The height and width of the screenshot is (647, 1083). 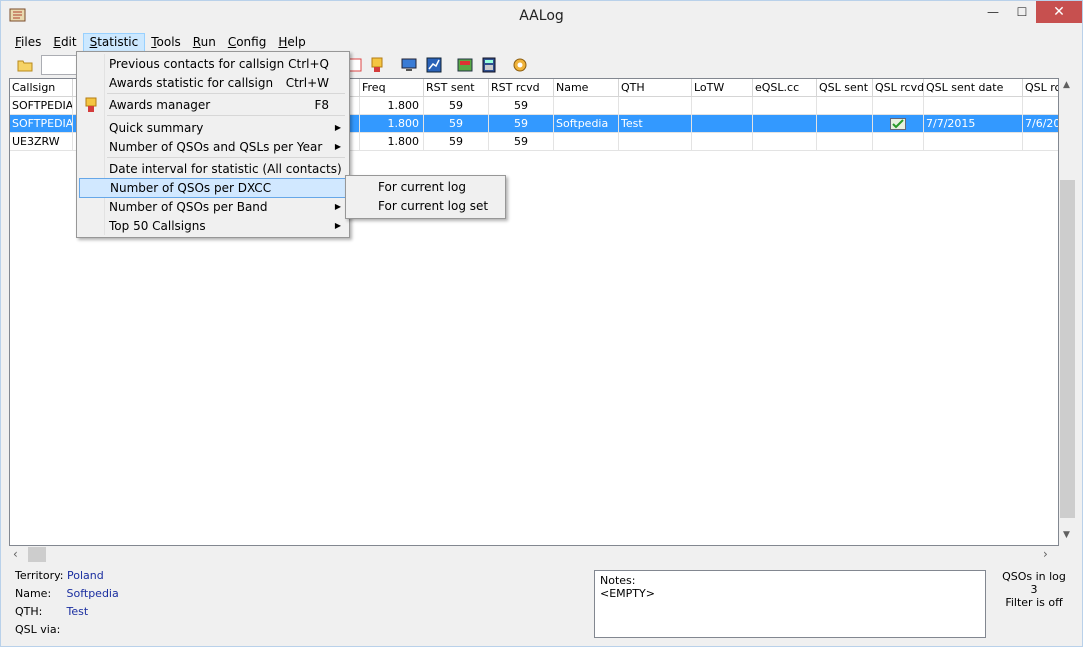 What do you see at coordinates (377, 65) in the screenshot?
I see `awards-icon` at bounding box center [377, 65].